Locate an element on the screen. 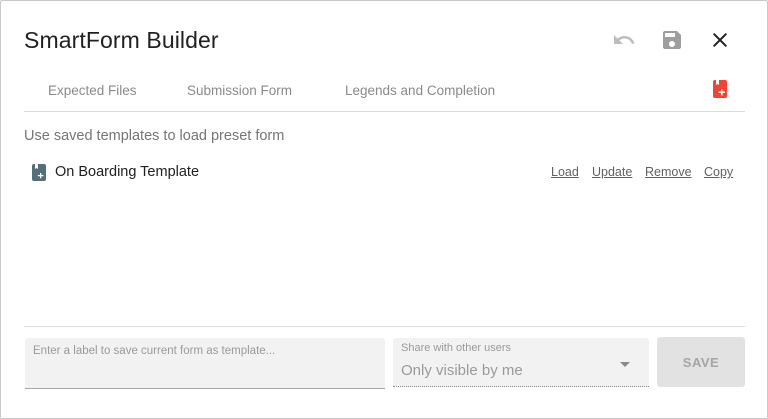  save-template-button: SAVE is located at coordinates (701, 362).